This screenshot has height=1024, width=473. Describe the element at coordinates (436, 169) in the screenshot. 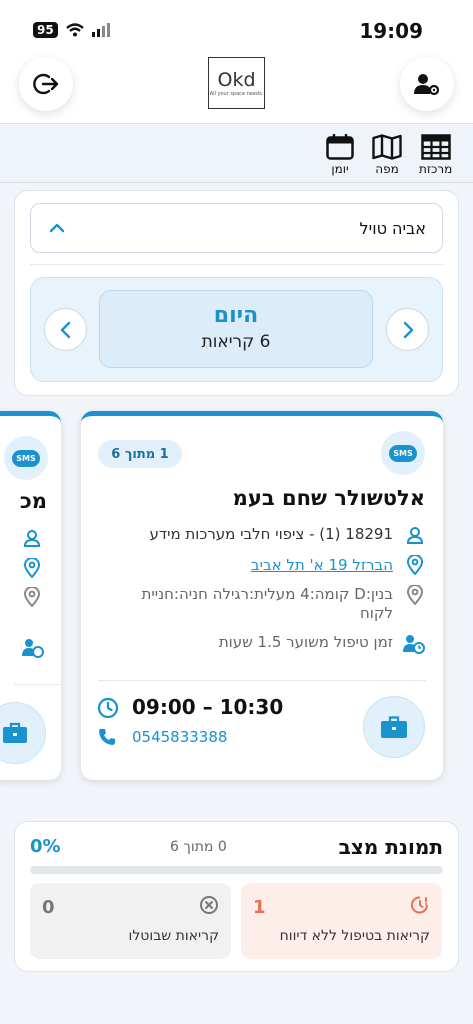

I see `tab-label: מרכזת` at that location.